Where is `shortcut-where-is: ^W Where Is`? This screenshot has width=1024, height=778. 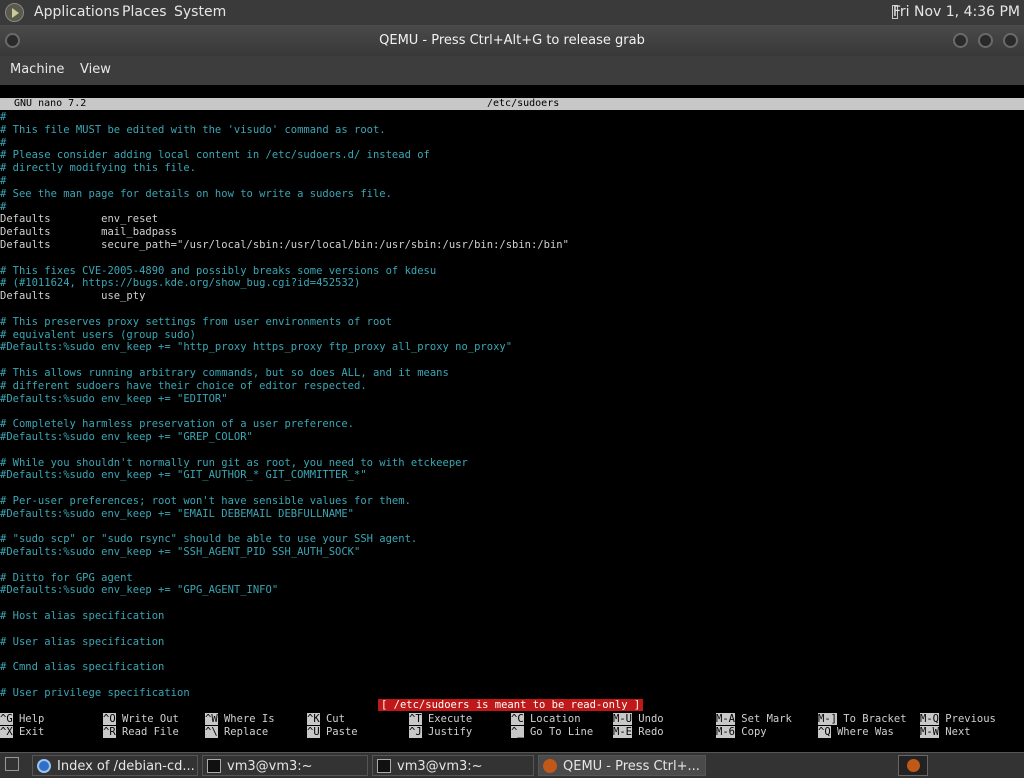 shortcut-where-is: ^W Where Is is located at coordinates (240, 719).